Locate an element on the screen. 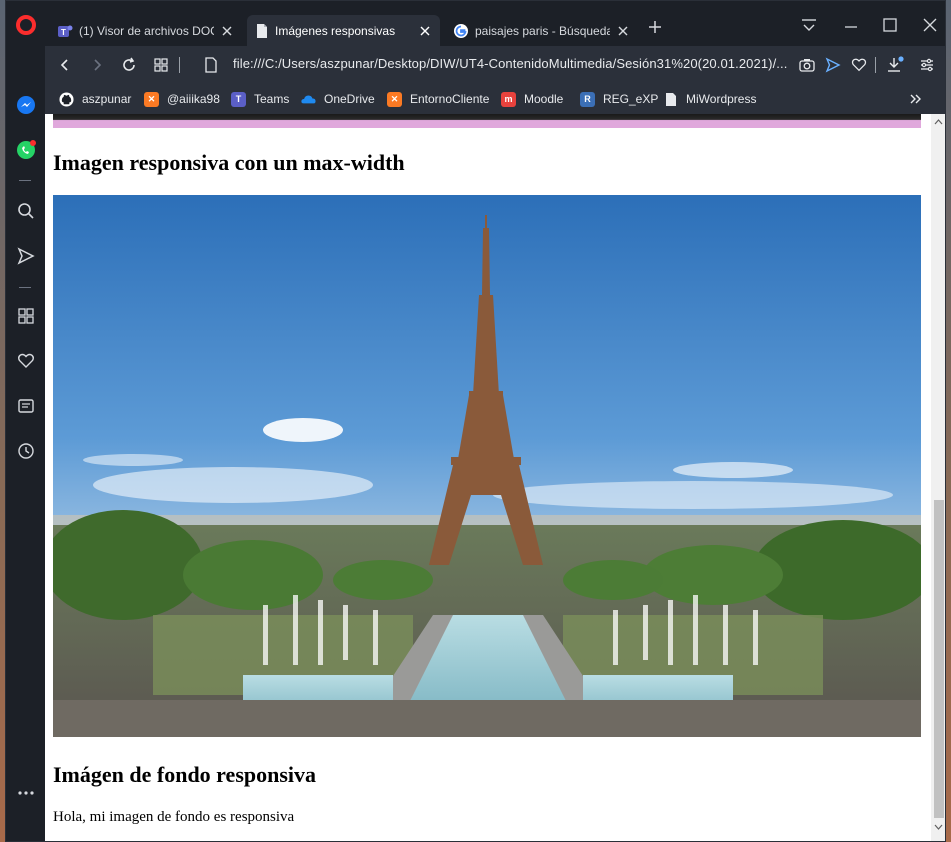 This screenshot has width=951, height=842. bookmarks-overflow-icon is located at coordinates (916, 99).